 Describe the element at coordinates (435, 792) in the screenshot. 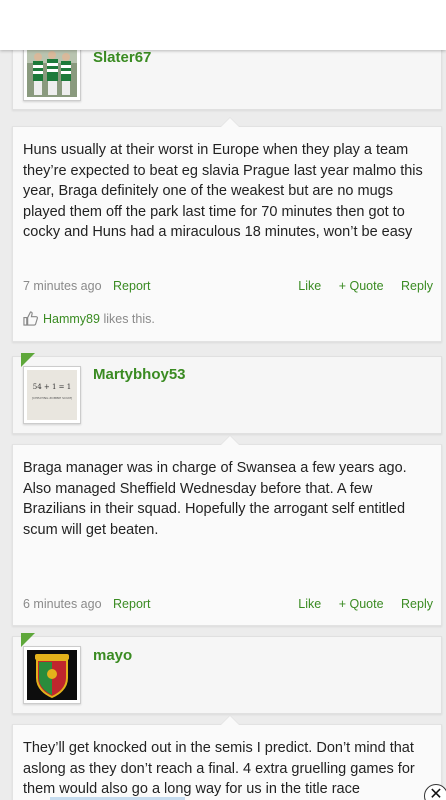

I see `close-icon: ✕` at that location.